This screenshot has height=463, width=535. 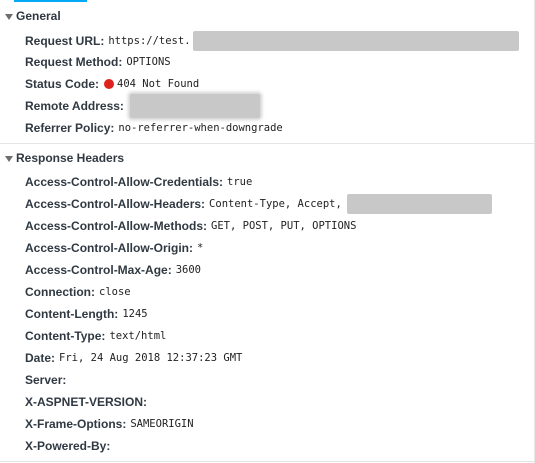 What do you see at coordinates (76, 424) in the screenshot?
I see `header-key: X-Frame-Options:` at bounding box center [76, 424].